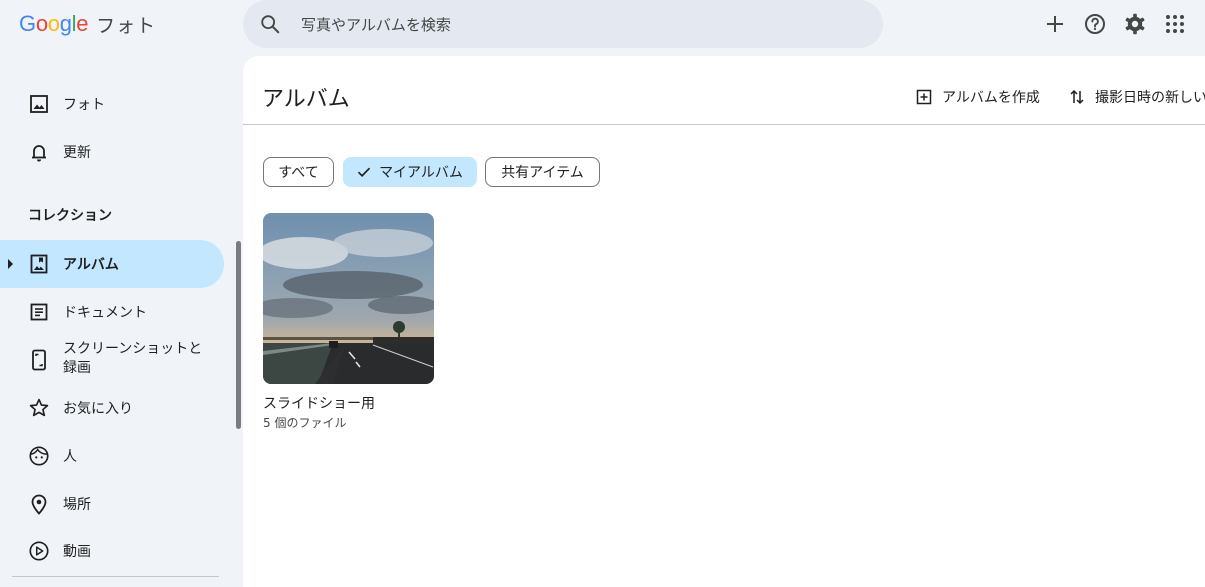 The width and height of the screenshot is (1205, 587). I want to click on sidebar-item-label: アルバム, so click(91, 265).